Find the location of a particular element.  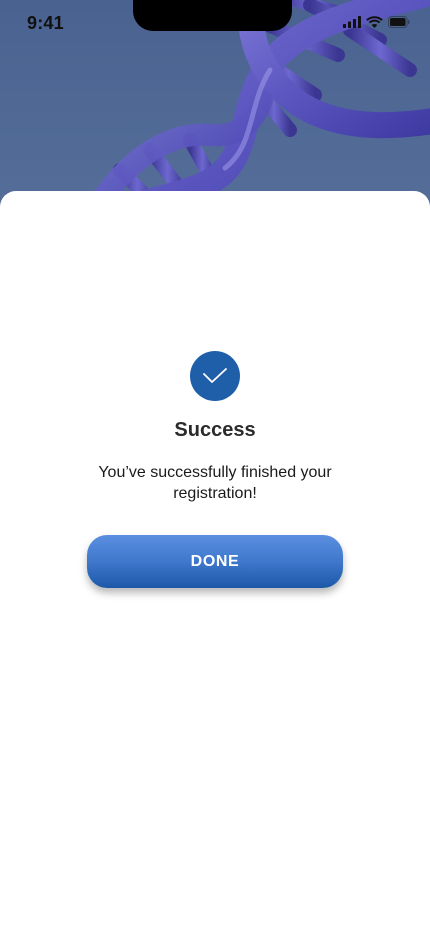

done-button-label: DONE is located at coordinates (215, 561).